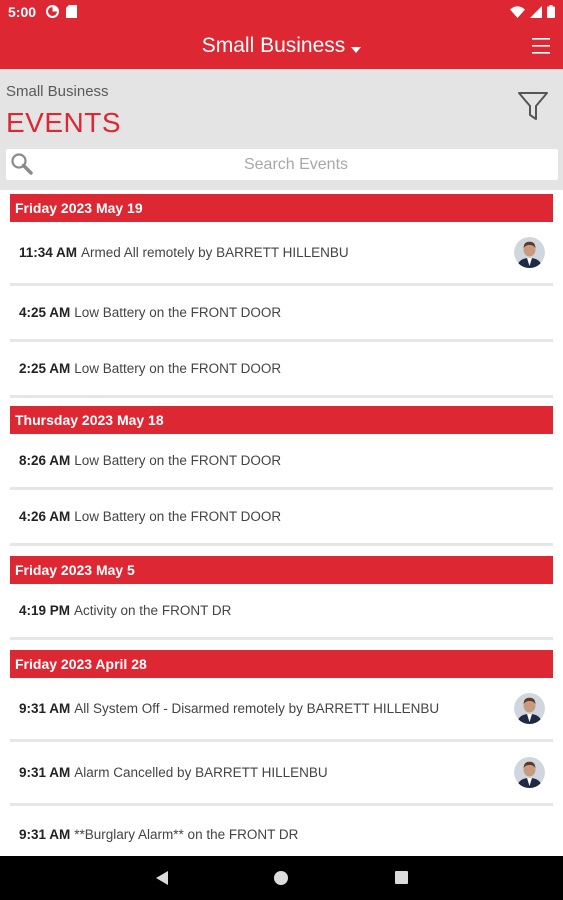 The height and width of the screenshot is (900, 563). What do you see at coordinates (281, 612) in the screenshot?
I see `event-row: 4:19 PM Activity on the FRONT DR` at bounding box center [281, 612].